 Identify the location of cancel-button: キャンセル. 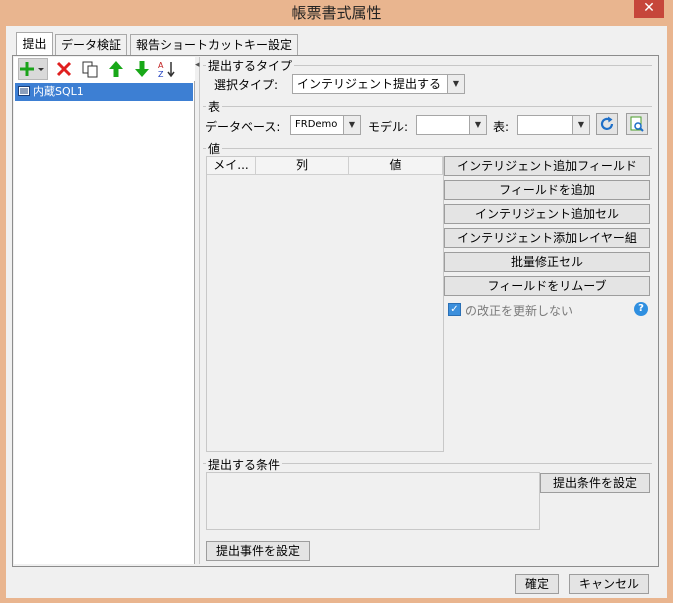
(609, 584).